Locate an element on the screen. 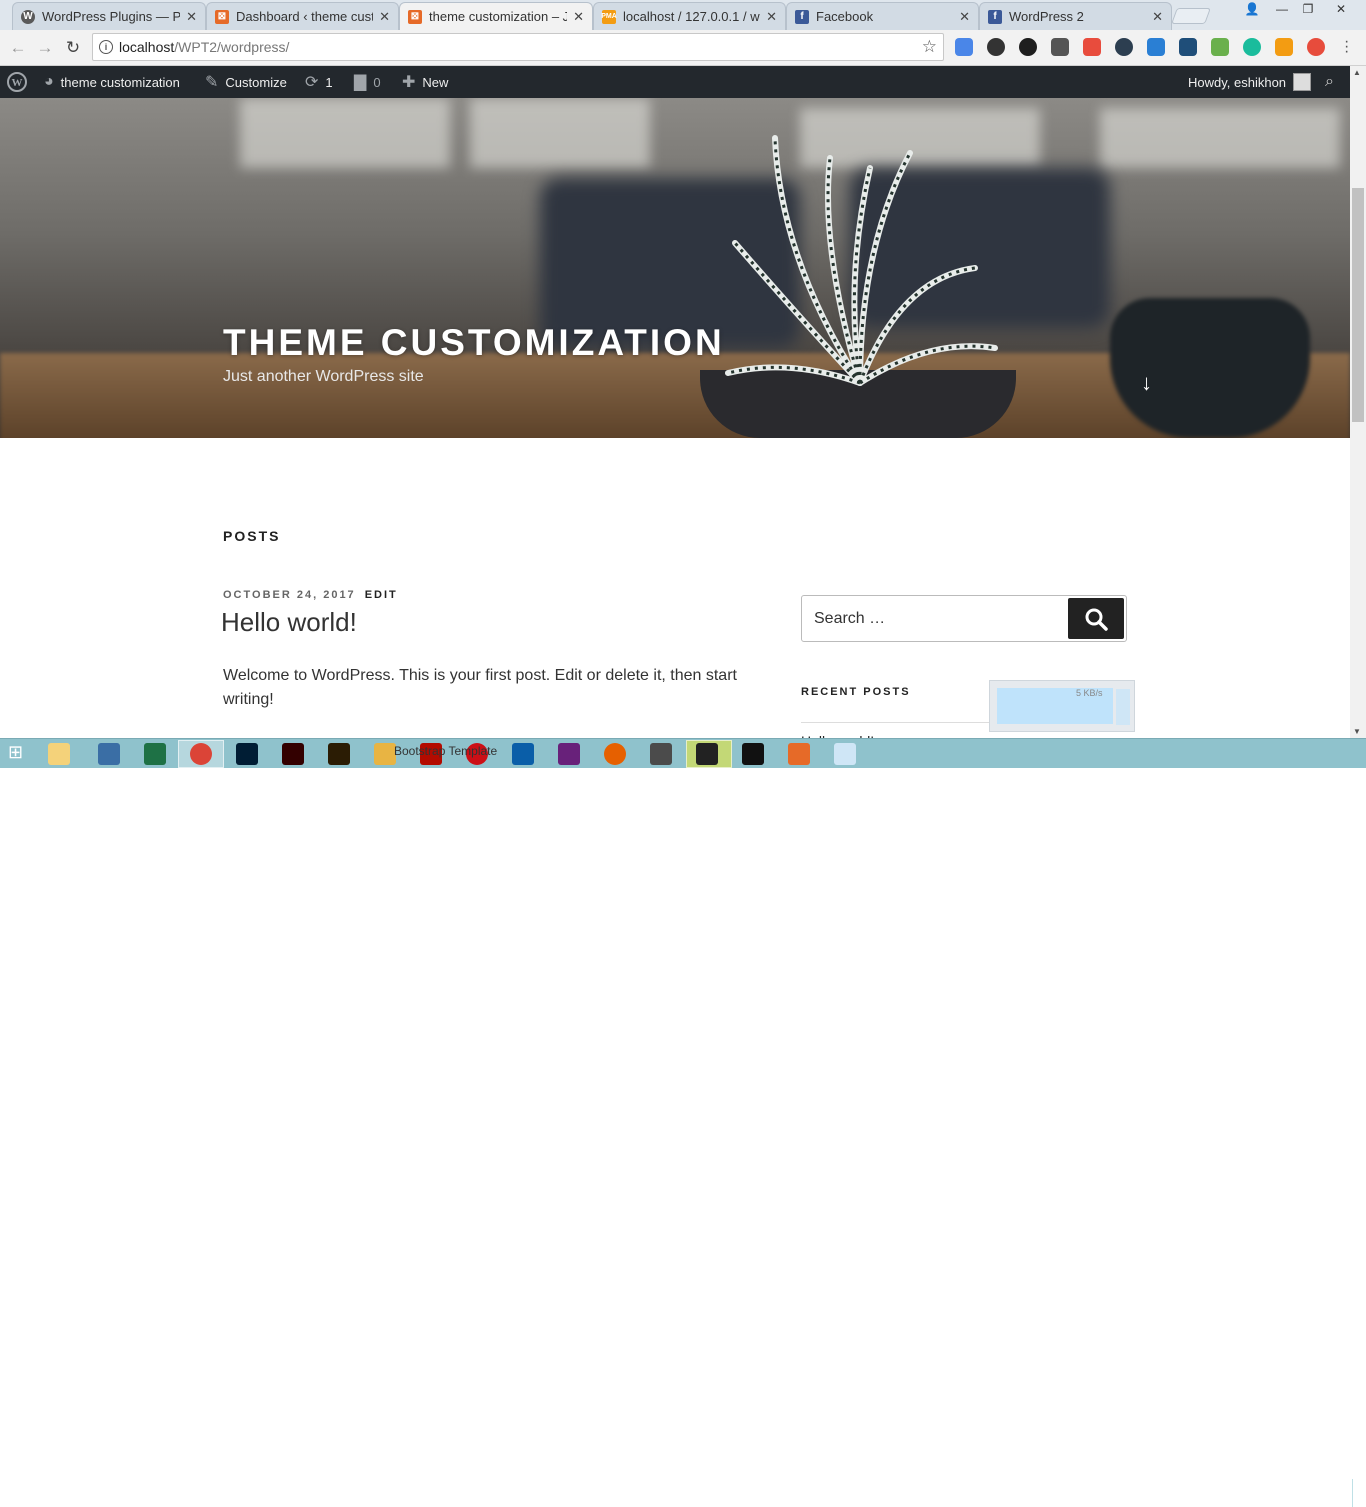  network-speed-widget: 5 KB/s is located at coordinates (1062, 706).